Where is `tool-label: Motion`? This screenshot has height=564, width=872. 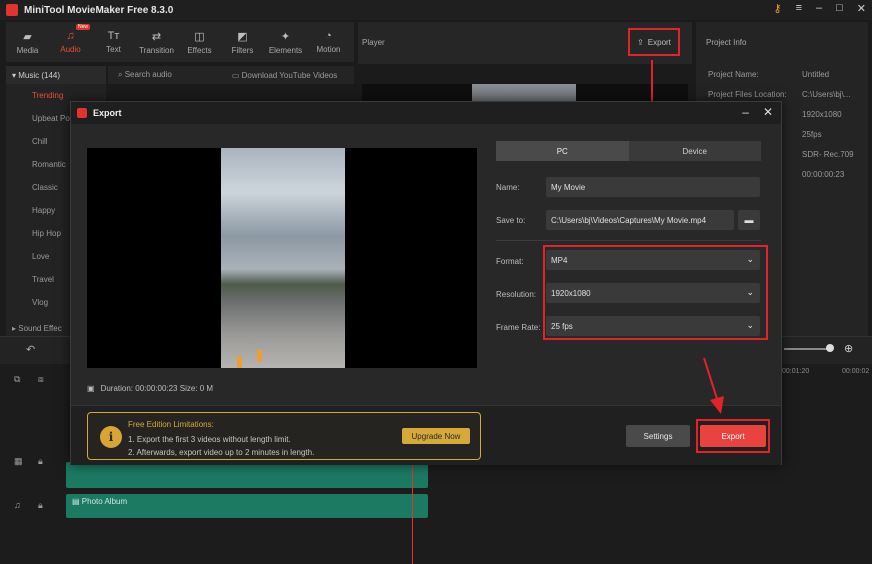
tool-label: Motion is located at coordinates (328, 49).